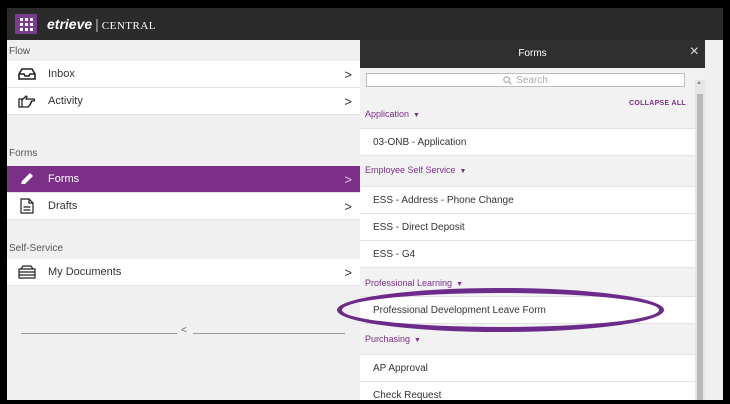  Describe the element at coordinates (64, 179) in the screenshot. I see `nav-label-forms: Forms` at that location.